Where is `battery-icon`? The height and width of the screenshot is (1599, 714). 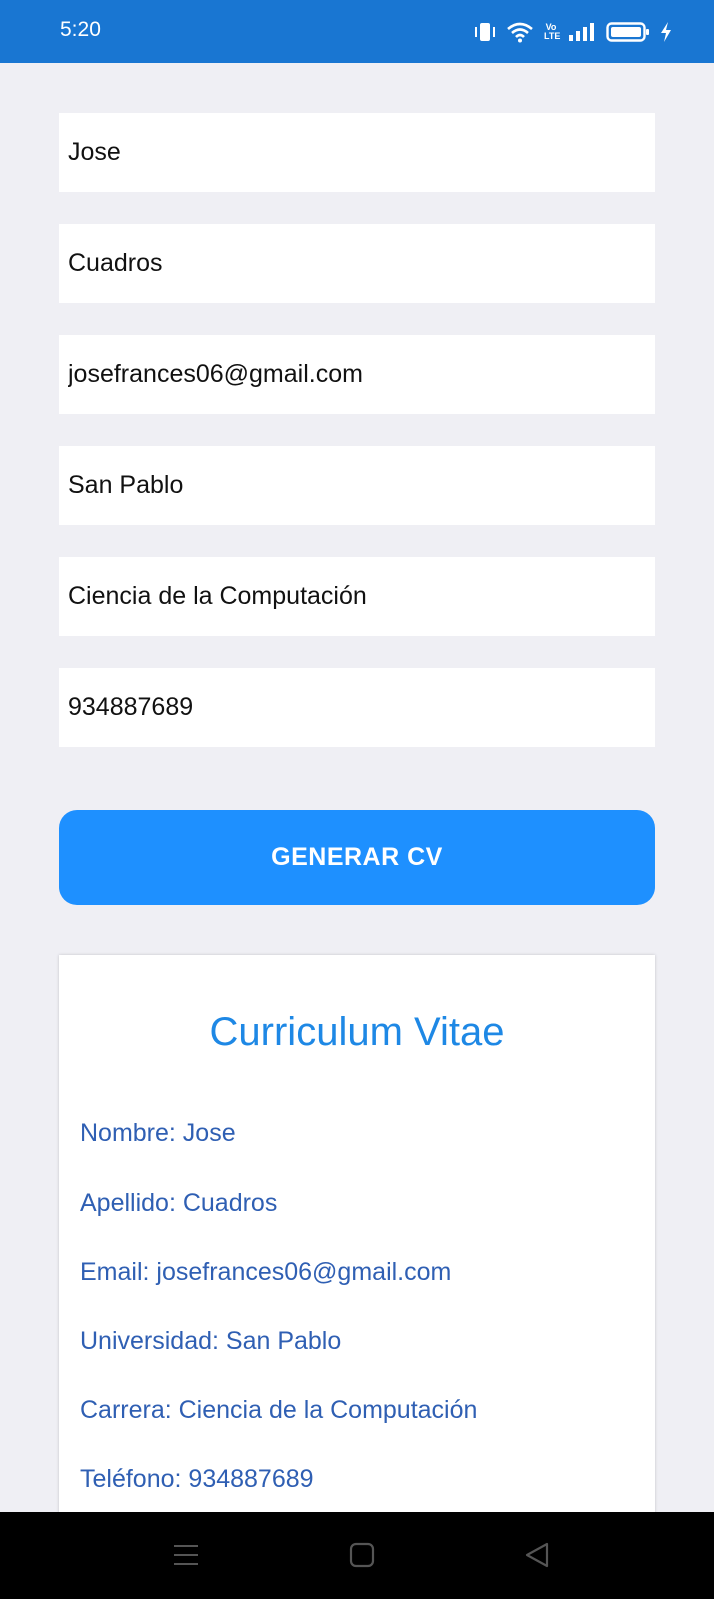 battery-icon is located at coordinates (628, 32).